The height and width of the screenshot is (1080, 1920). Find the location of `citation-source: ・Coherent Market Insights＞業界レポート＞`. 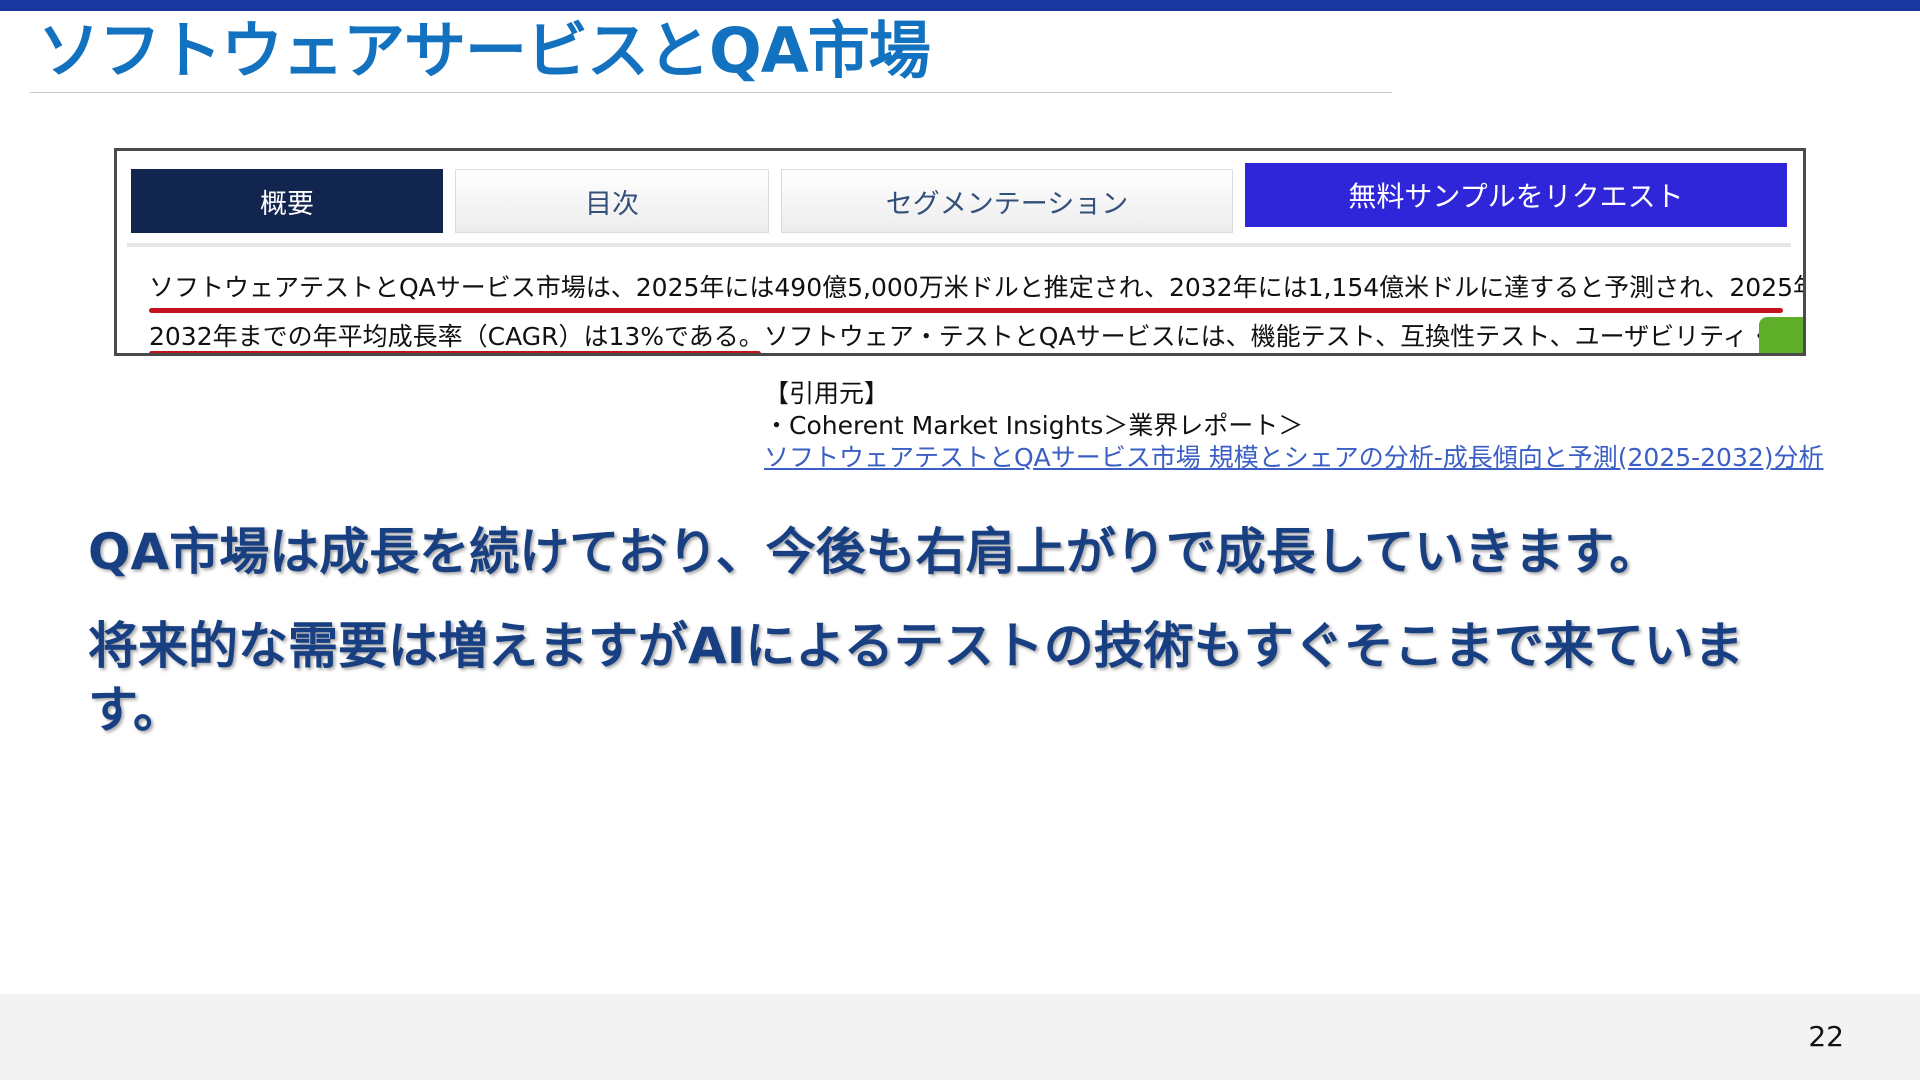

citation-source: ・Coherent Market Insights＞業界レポート＞ is located at coordinates (1034, 425).